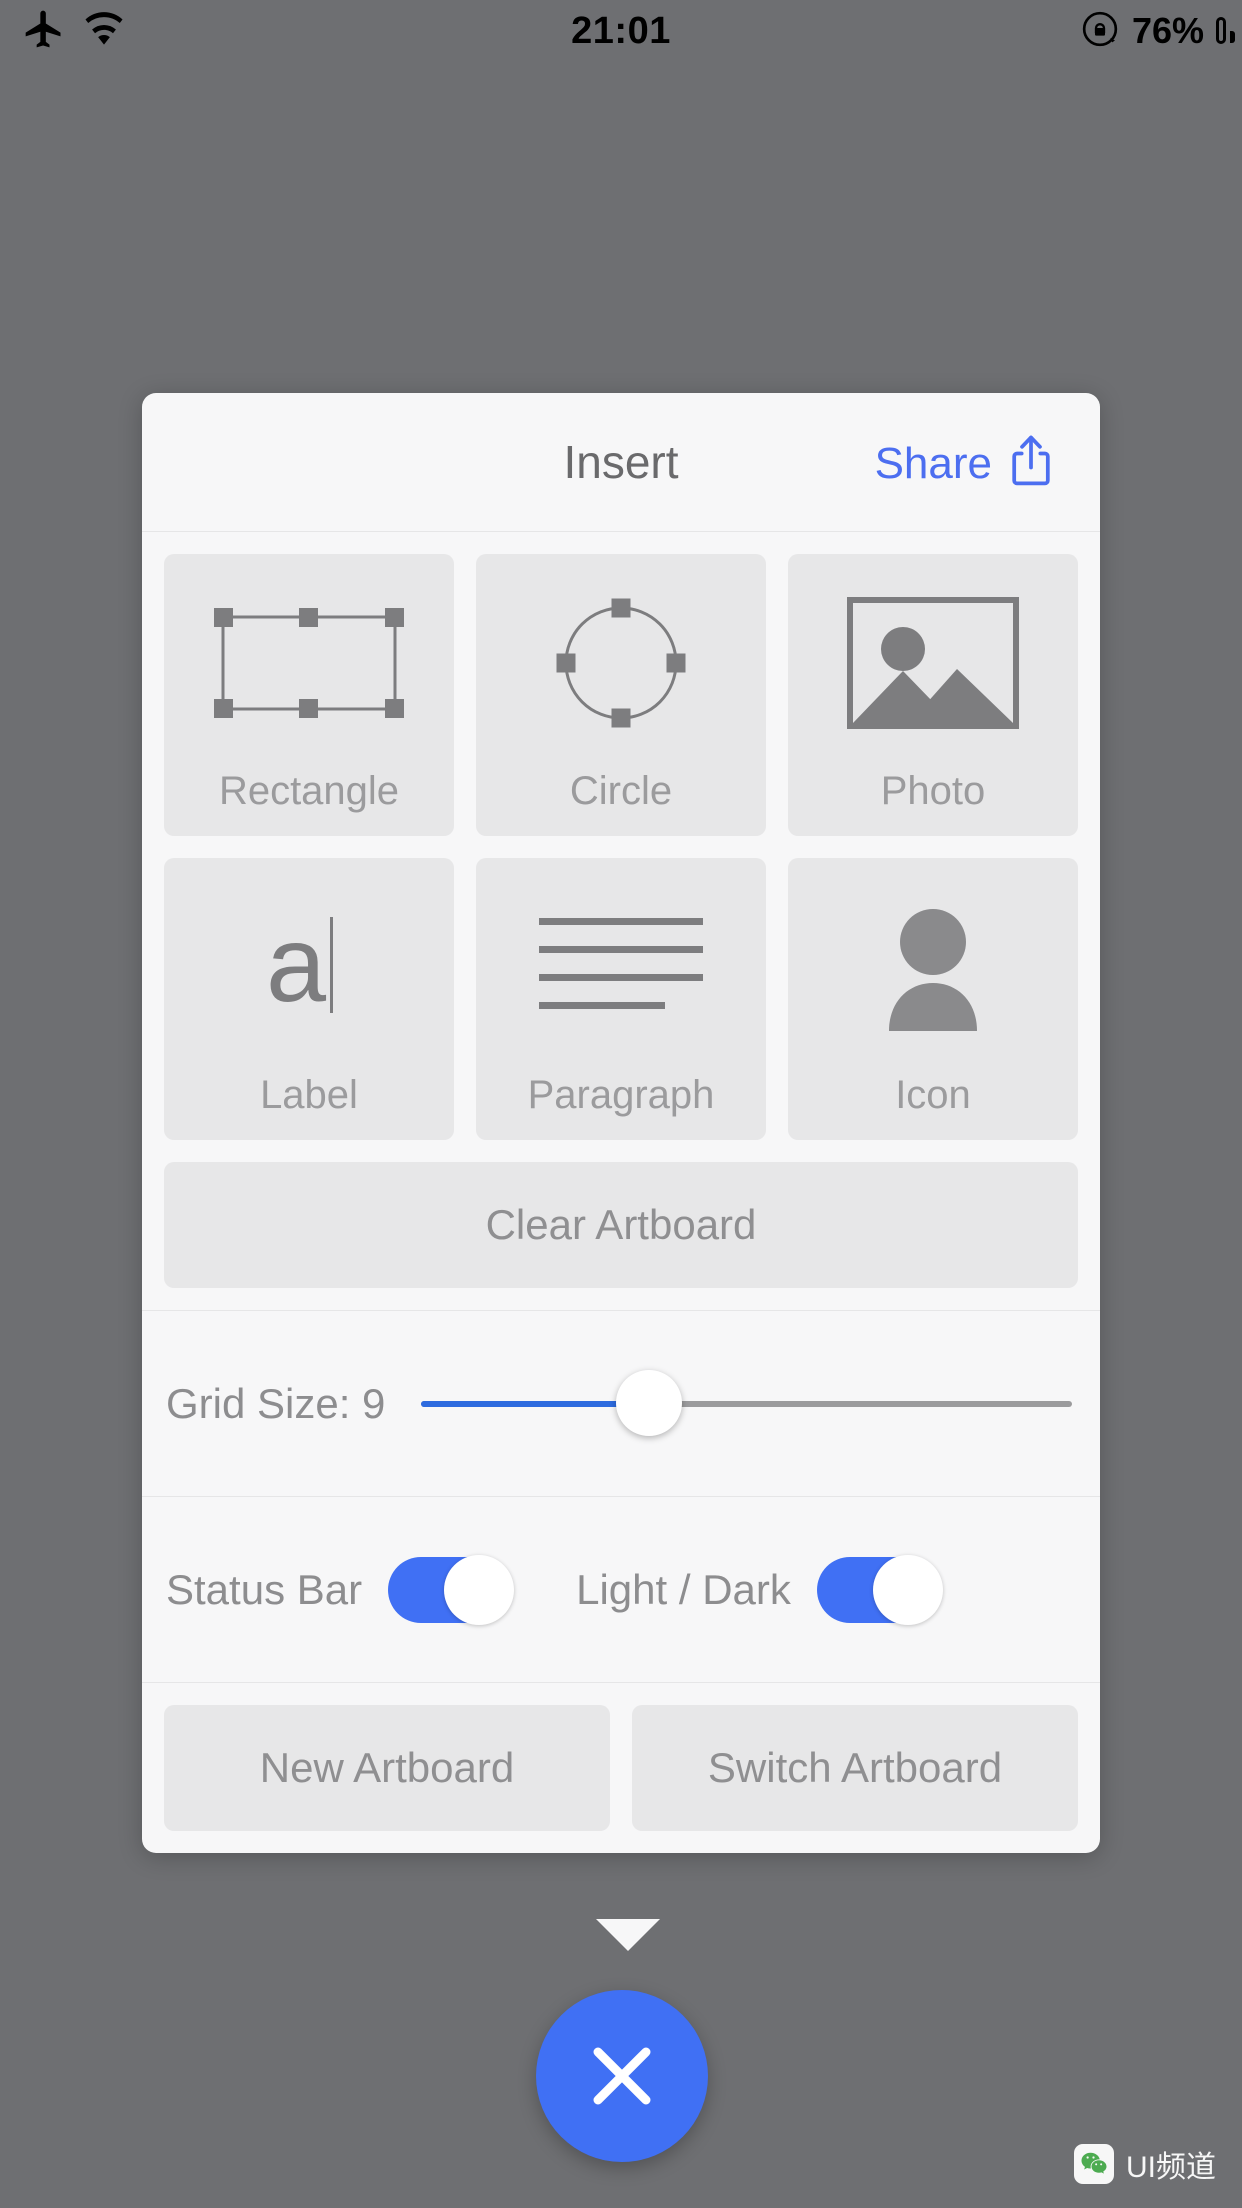  I want to click on svg-text: a, so click(296, 963).